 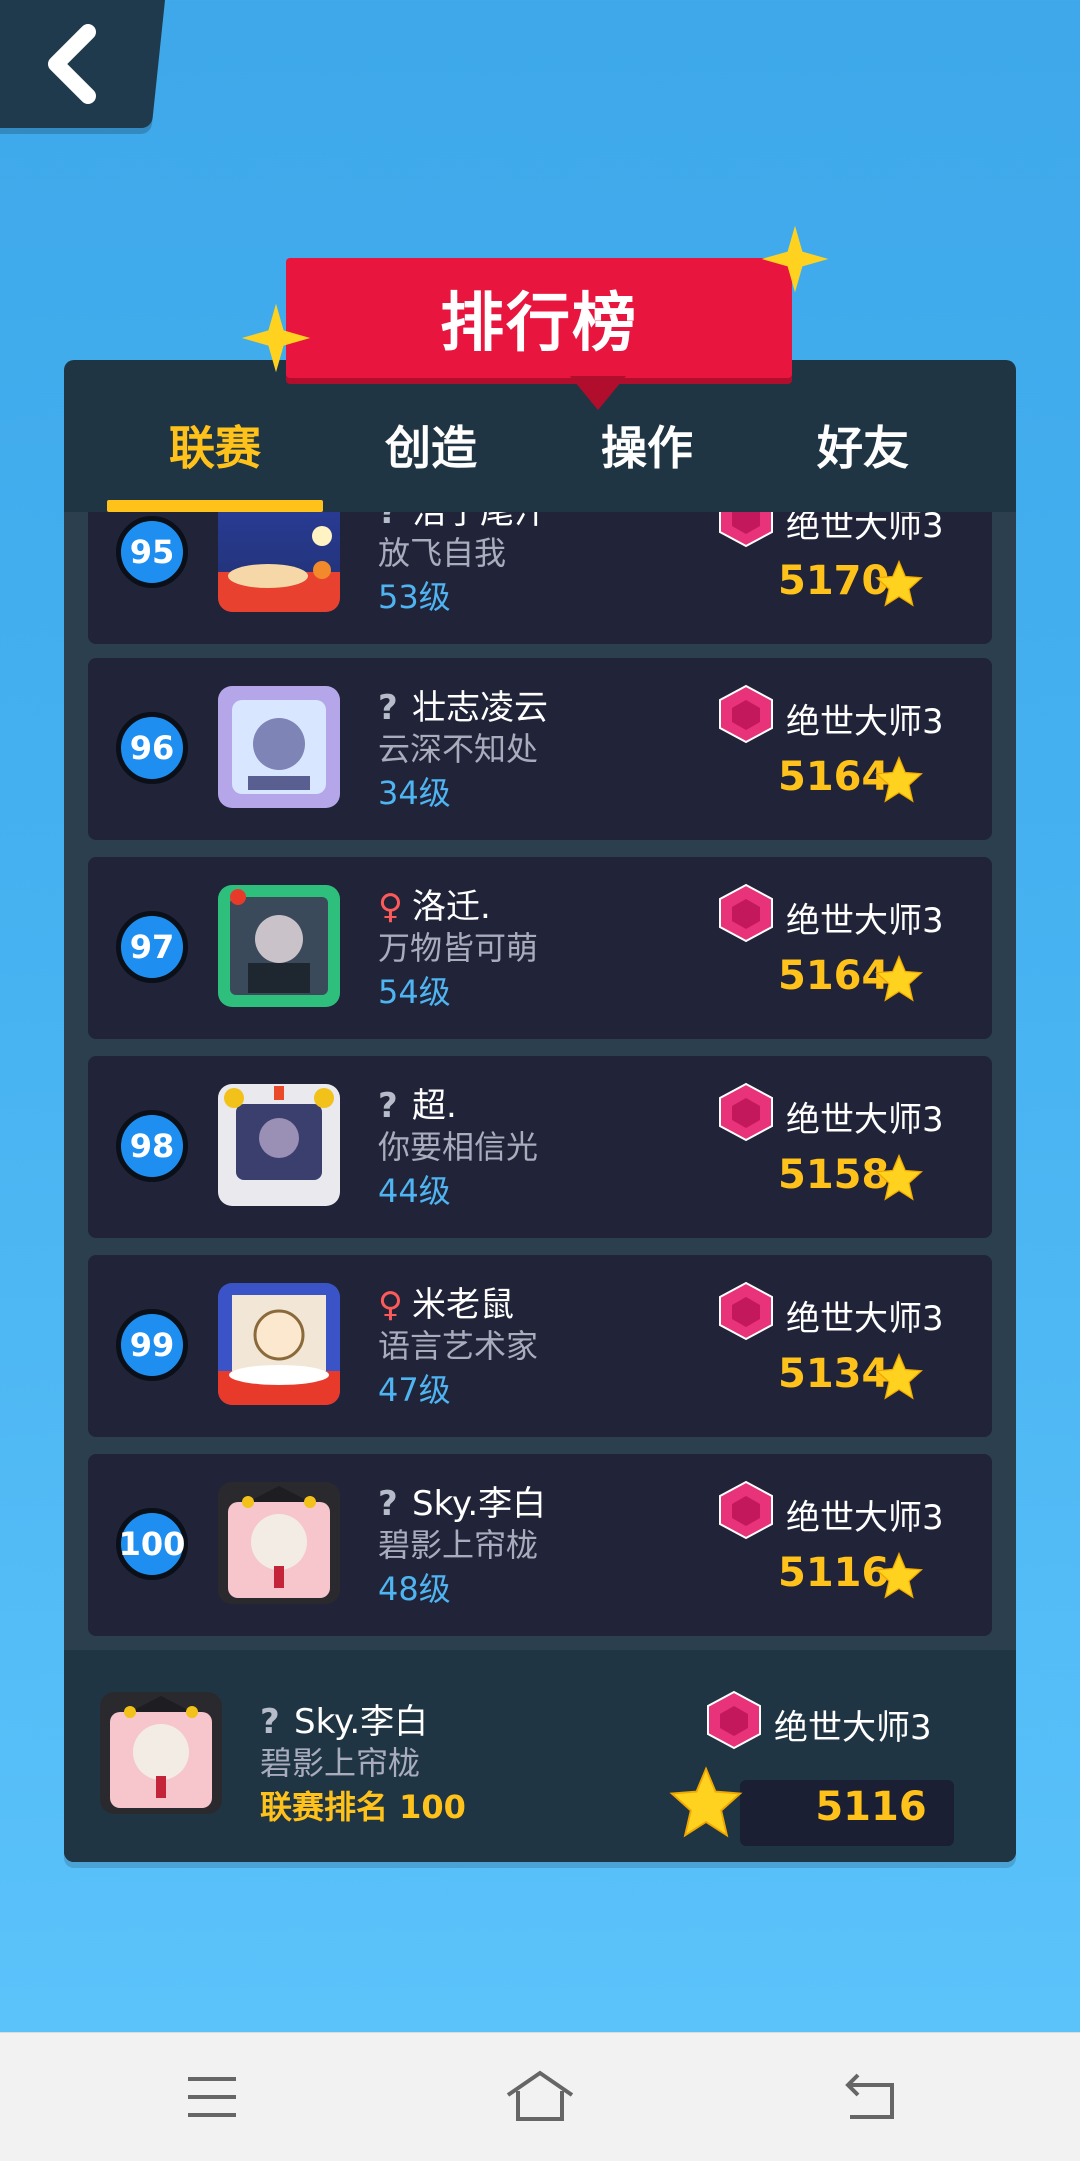 I want to click on rank-badge: 97, so click(x=152, y=947).